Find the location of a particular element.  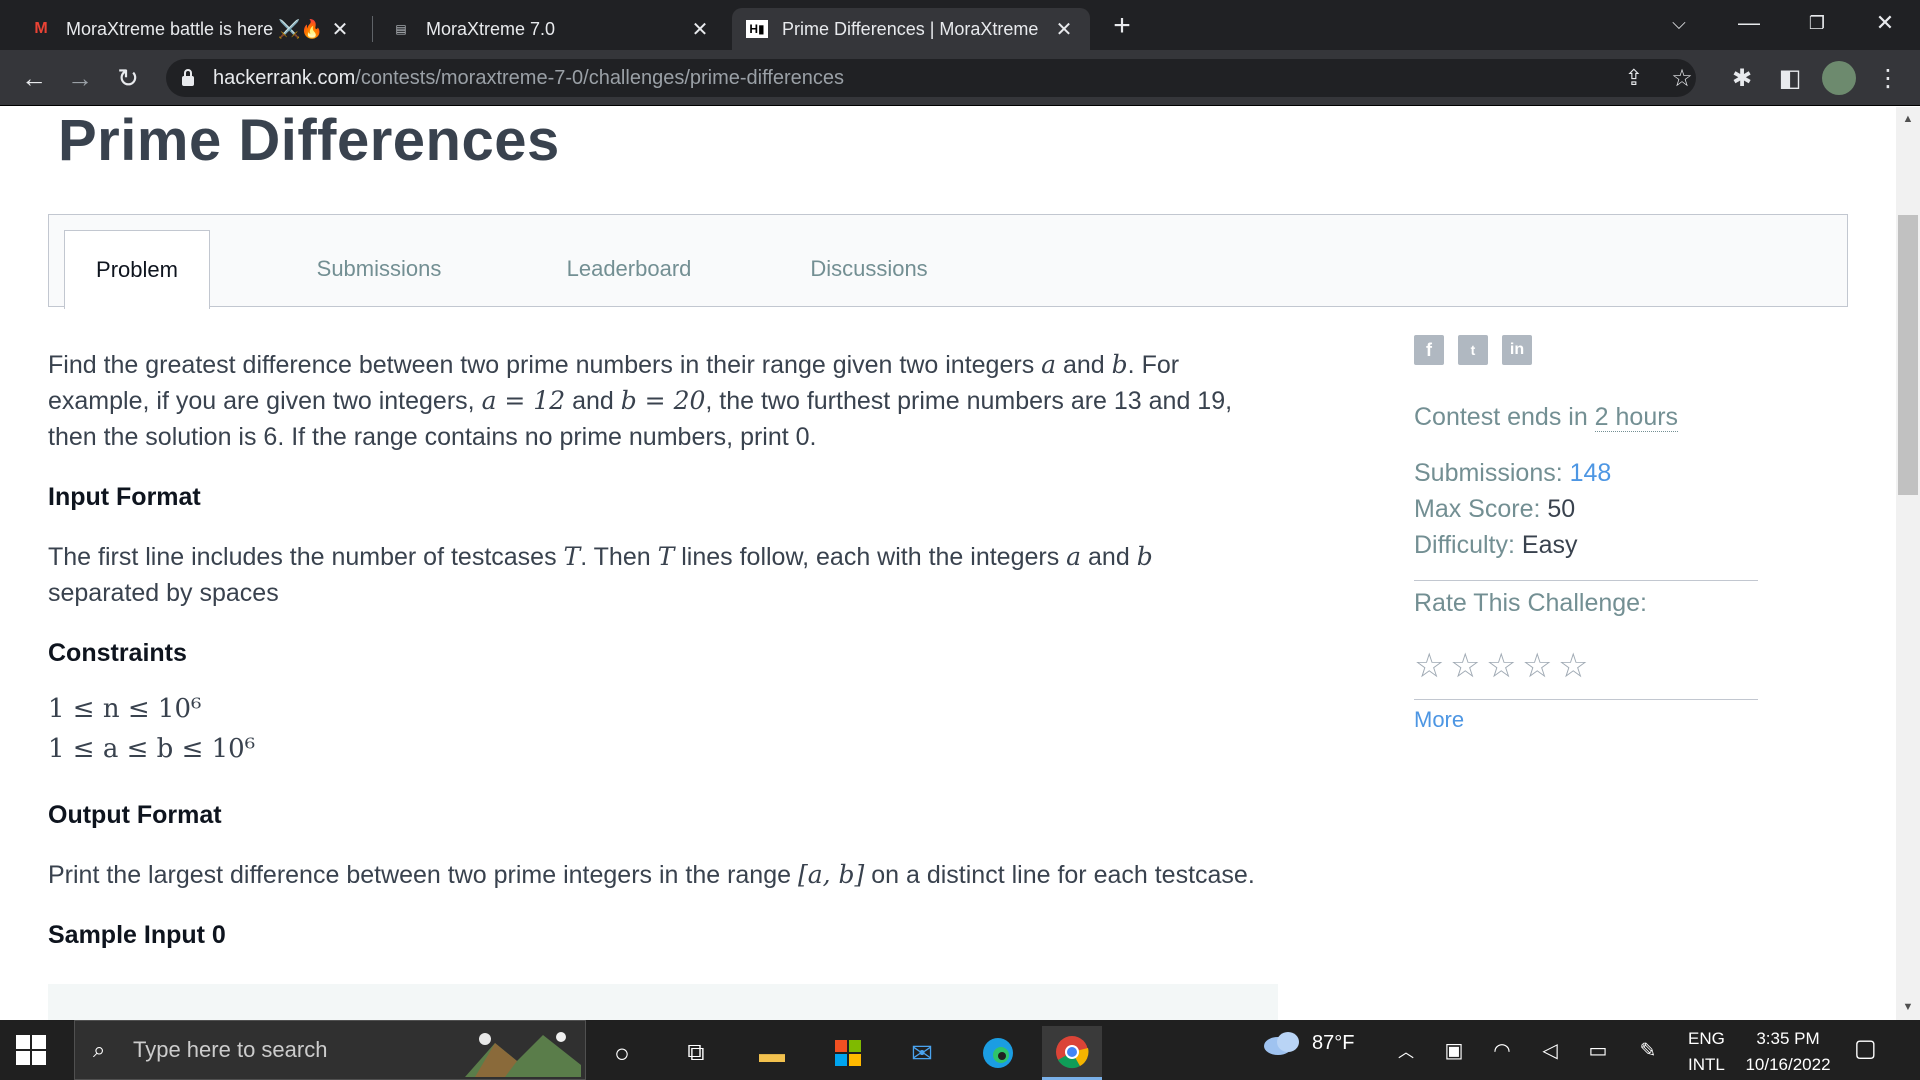

chrome-icon is located at coordinates (1072, 1053).